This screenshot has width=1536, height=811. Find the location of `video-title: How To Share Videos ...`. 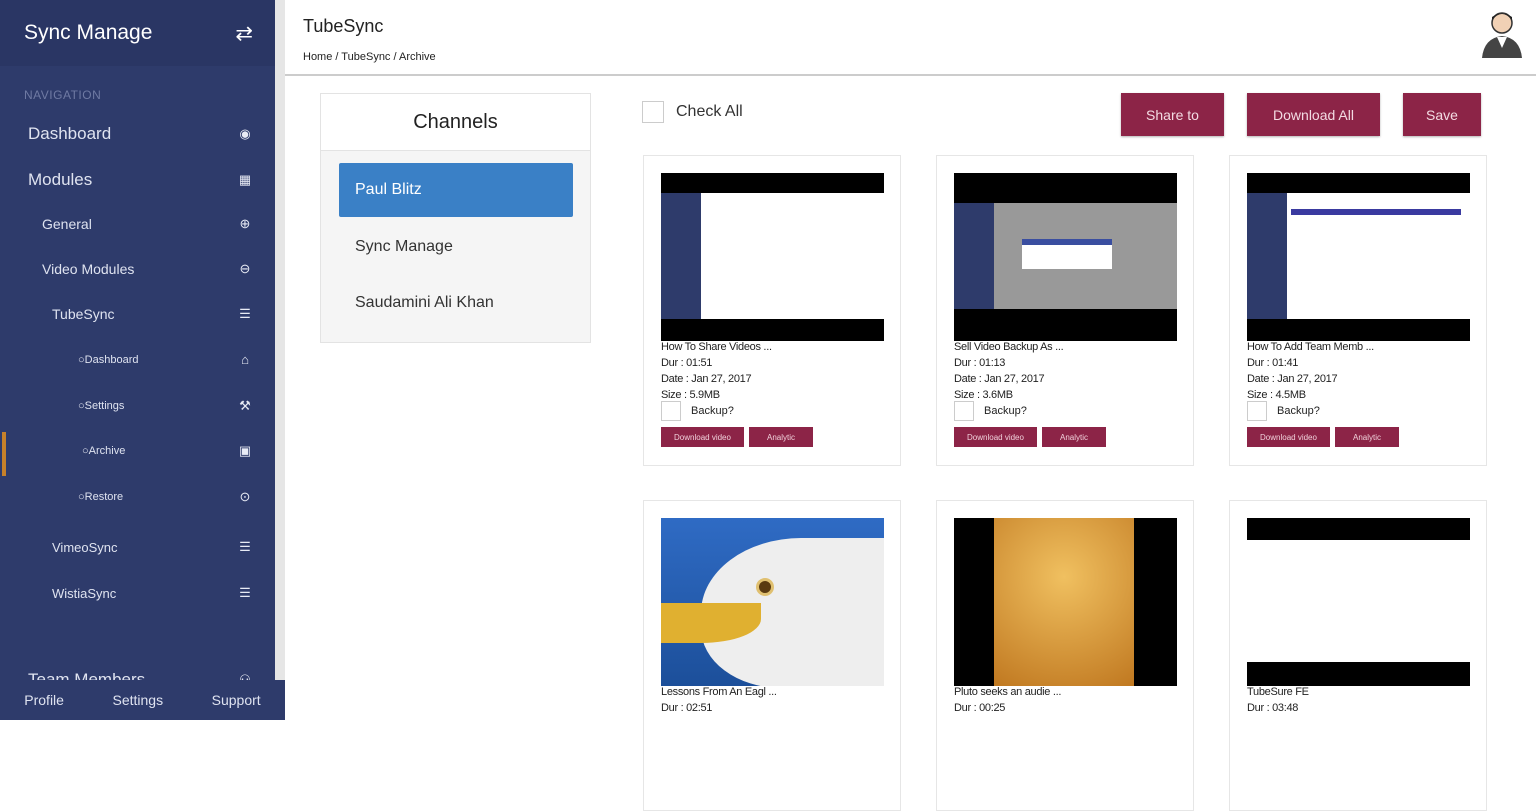

video-title: How To Share Videos ... is located at coordinates (716, 347).